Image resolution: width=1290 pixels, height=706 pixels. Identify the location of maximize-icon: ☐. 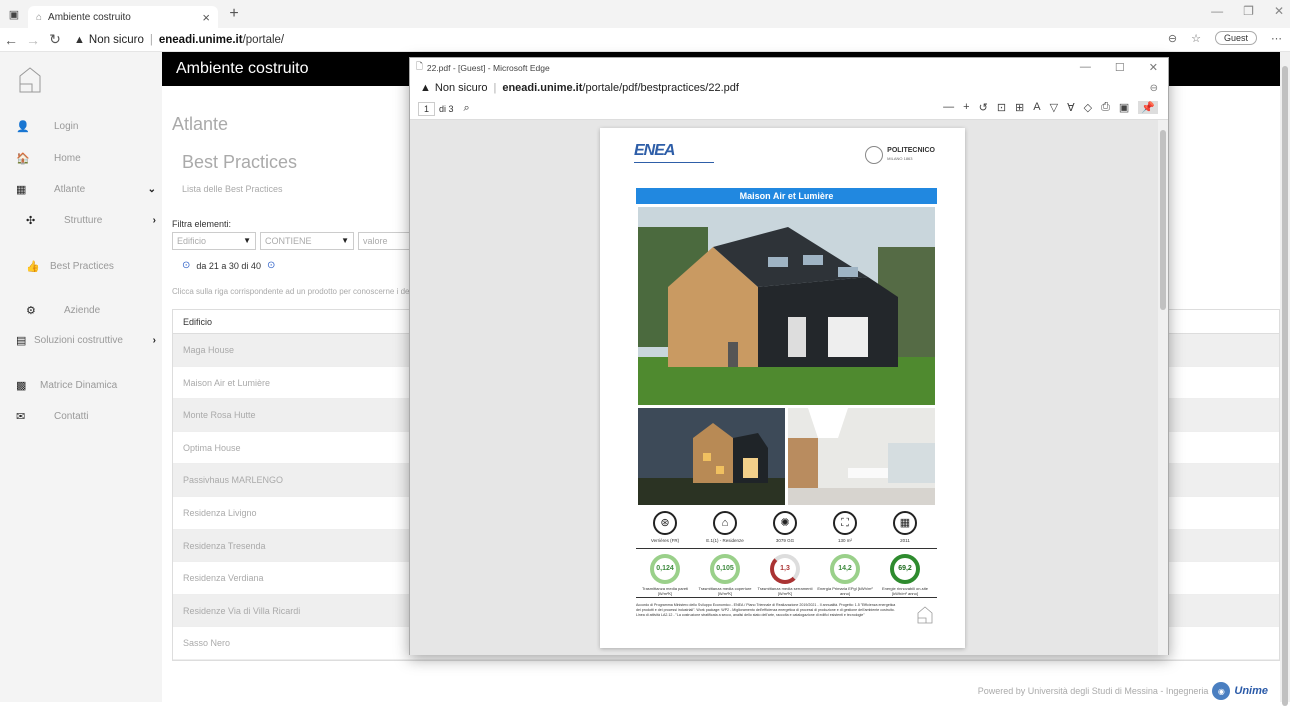
(1120, 67).